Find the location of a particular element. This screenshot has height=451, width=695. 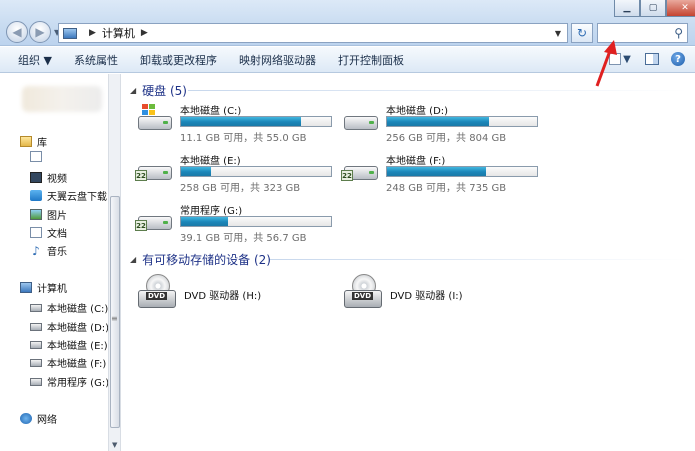

nav-drive-label: 常用程序 (G:) is located at coordinates (78, 383).